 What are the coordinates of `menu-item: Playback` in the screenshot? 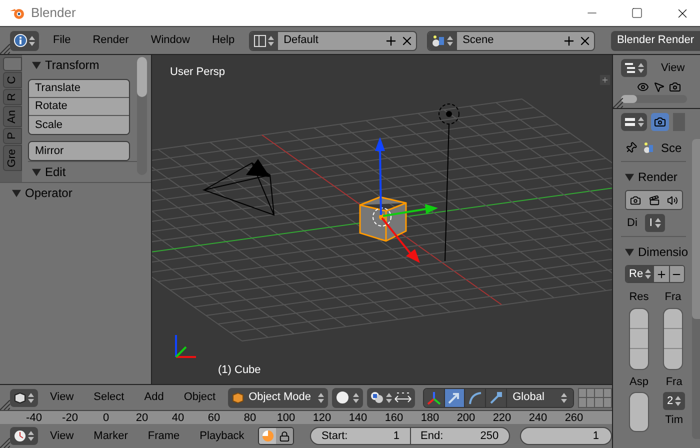 It's located at (222, 436).